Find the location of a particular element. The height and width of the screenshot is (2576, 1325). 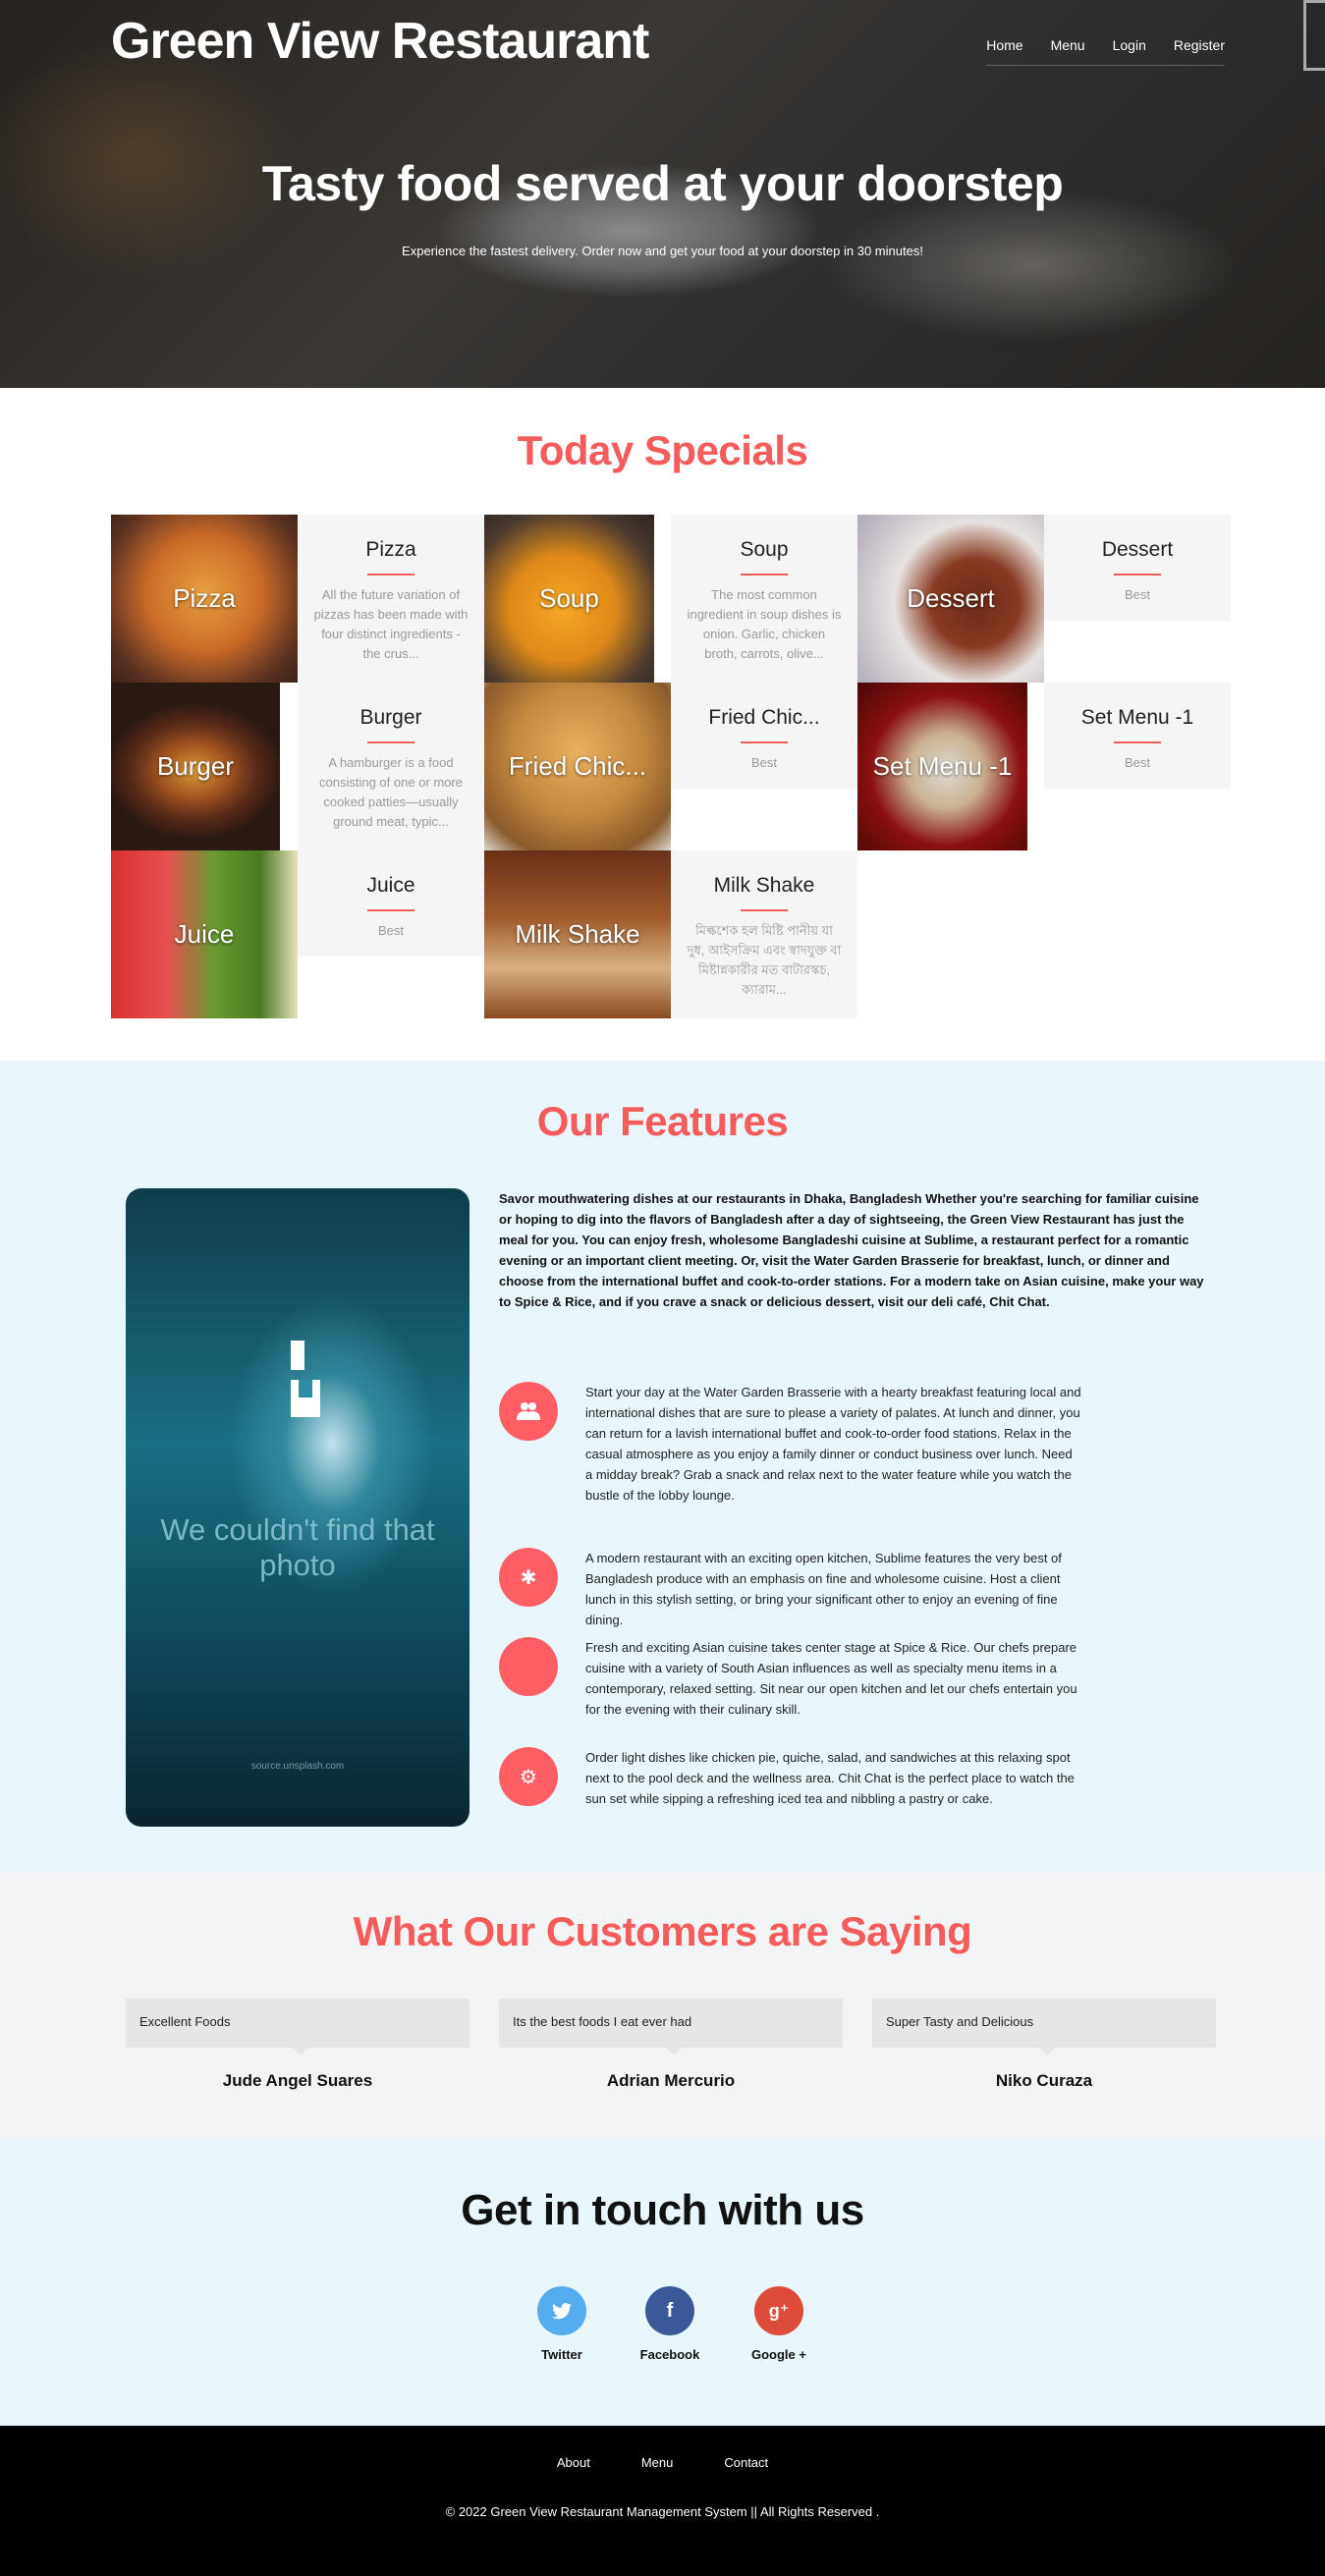

twitter-icon is located at coordinates (561, 2310).